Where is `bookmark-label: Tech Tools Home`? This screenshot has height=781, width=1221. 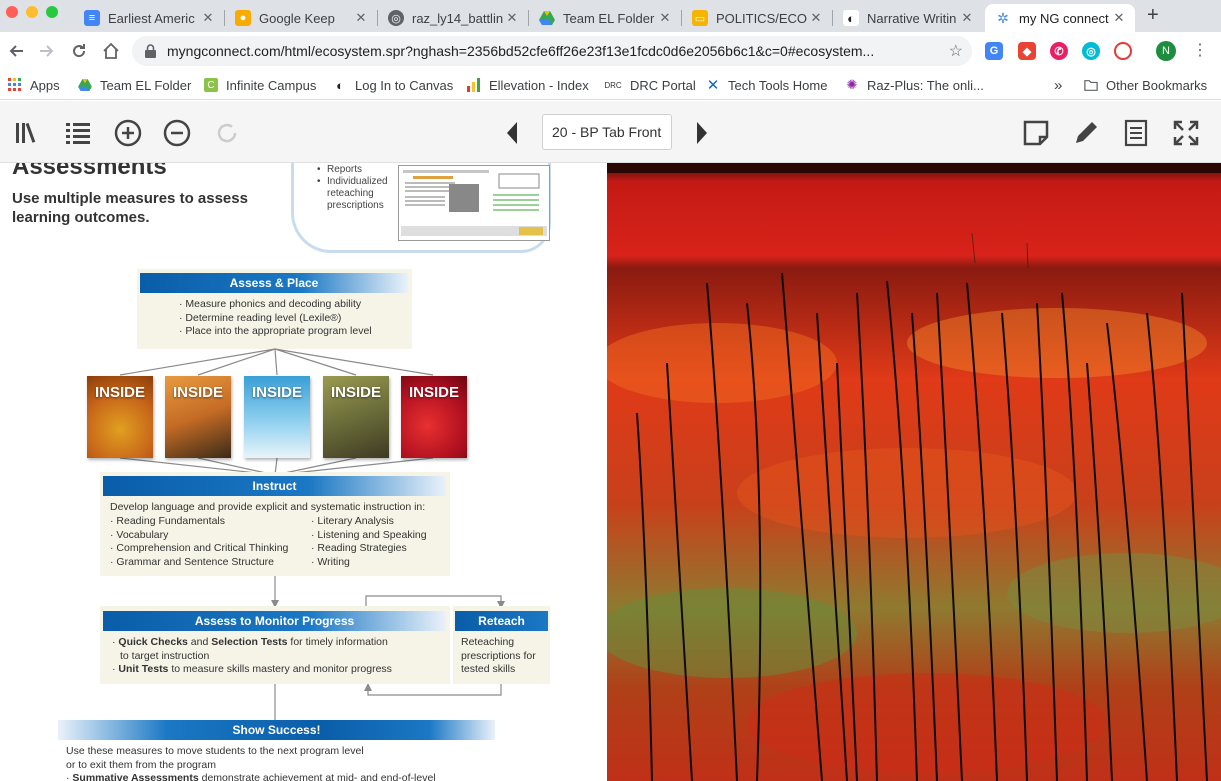 bookmark-label: Tech Tools Home is located at coordinates (778, 85).